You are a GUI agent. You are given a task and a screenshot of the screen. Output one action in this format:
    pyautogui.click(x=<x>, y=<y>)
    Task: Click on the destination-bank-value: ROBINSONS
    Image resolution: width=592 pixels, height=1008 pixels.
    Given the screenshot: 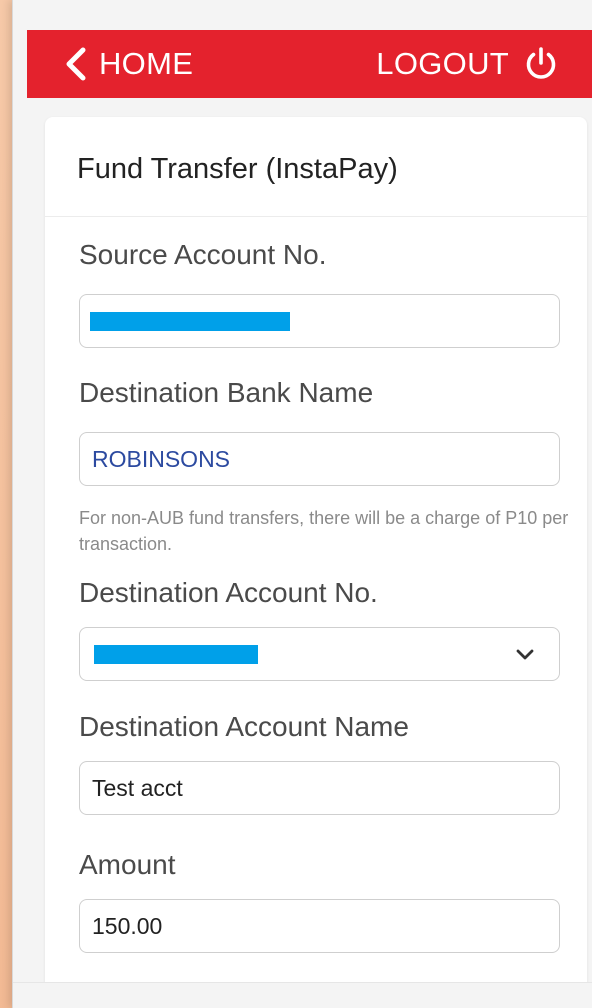 What is the action you would take?
    pyautogui.click(x=161, y=458)
    